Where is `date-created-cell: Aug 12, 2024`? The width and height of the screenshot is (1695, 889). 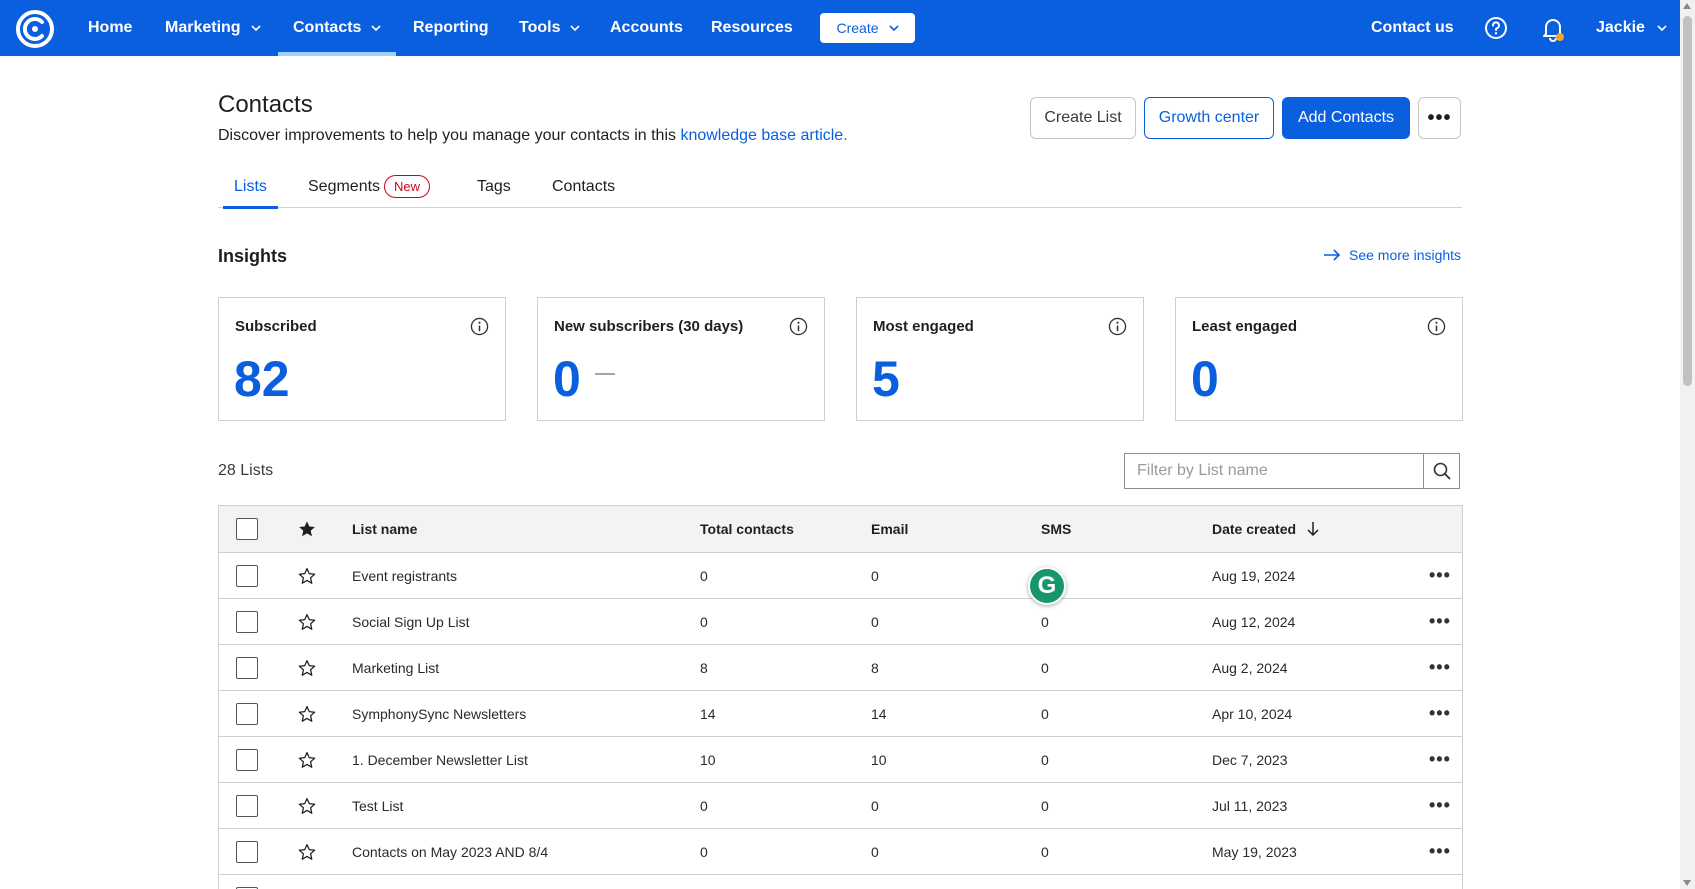 date-created-cell: Aug 12, 2024 is located at coordinates (1254, 621).